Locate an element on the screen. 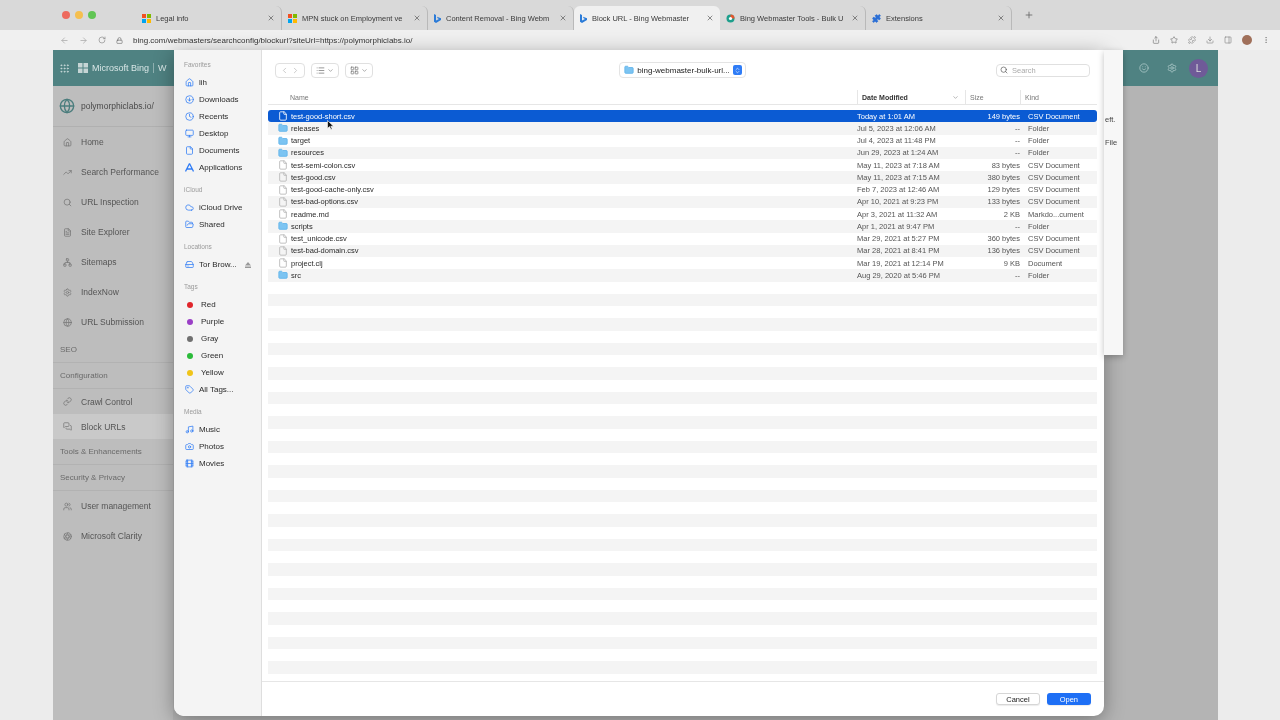  sidebar-item: Purple is located at coordinates (217, 321).